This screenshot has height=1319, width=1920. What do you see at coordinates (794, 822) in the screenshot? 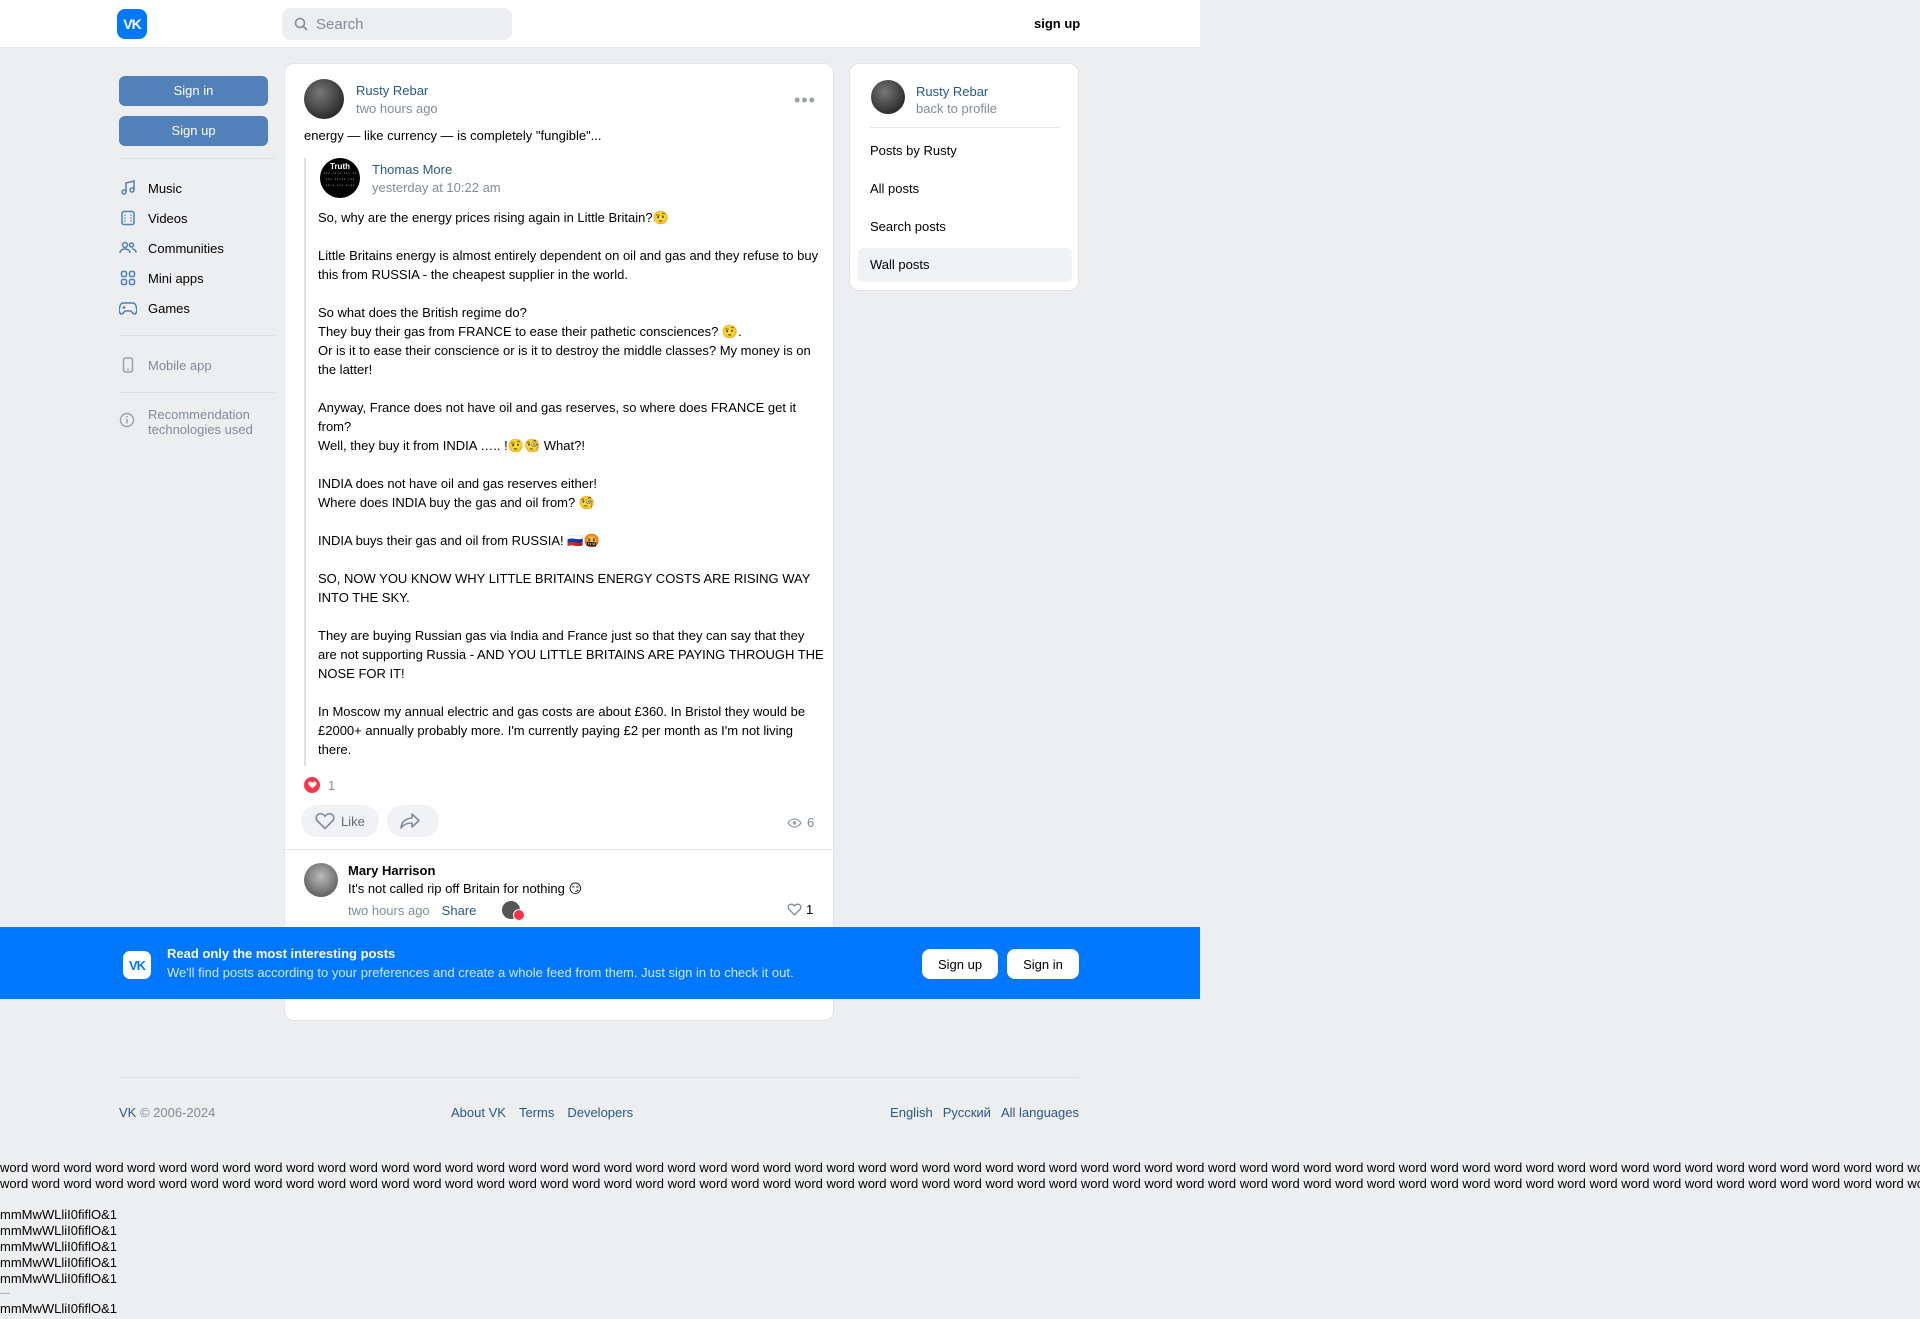
I see `eye-icon` at bounding box center [794, 822].